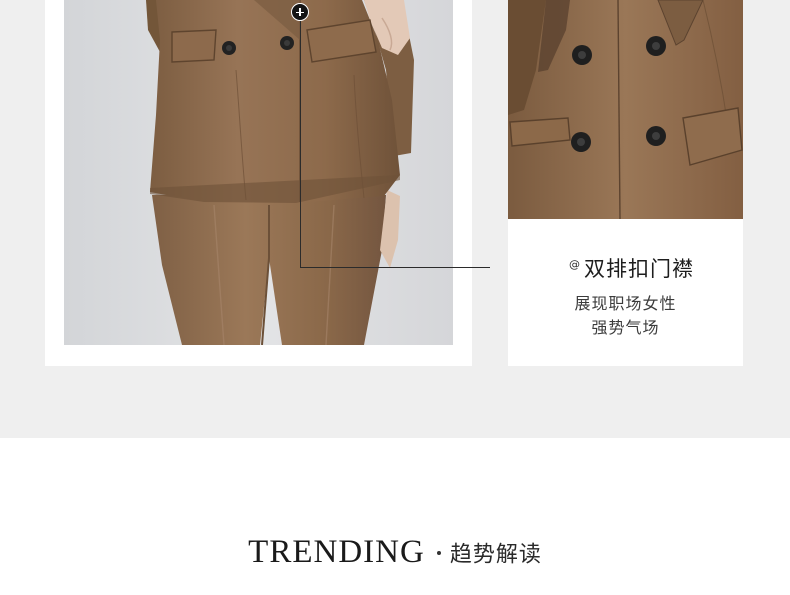 The height and width of the screenshot is (595, 790). I want to click on callout-line-vertical, so click(300, 140).